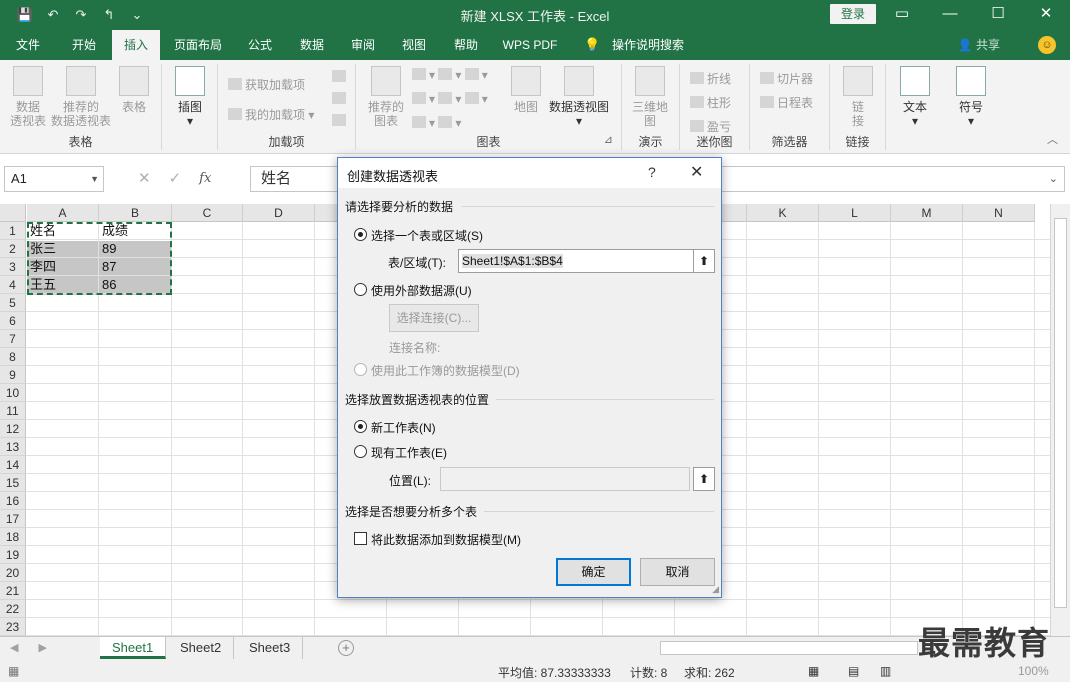 The image size is (1070, 682). I want to click on row-header: 3, so click(13, 267).